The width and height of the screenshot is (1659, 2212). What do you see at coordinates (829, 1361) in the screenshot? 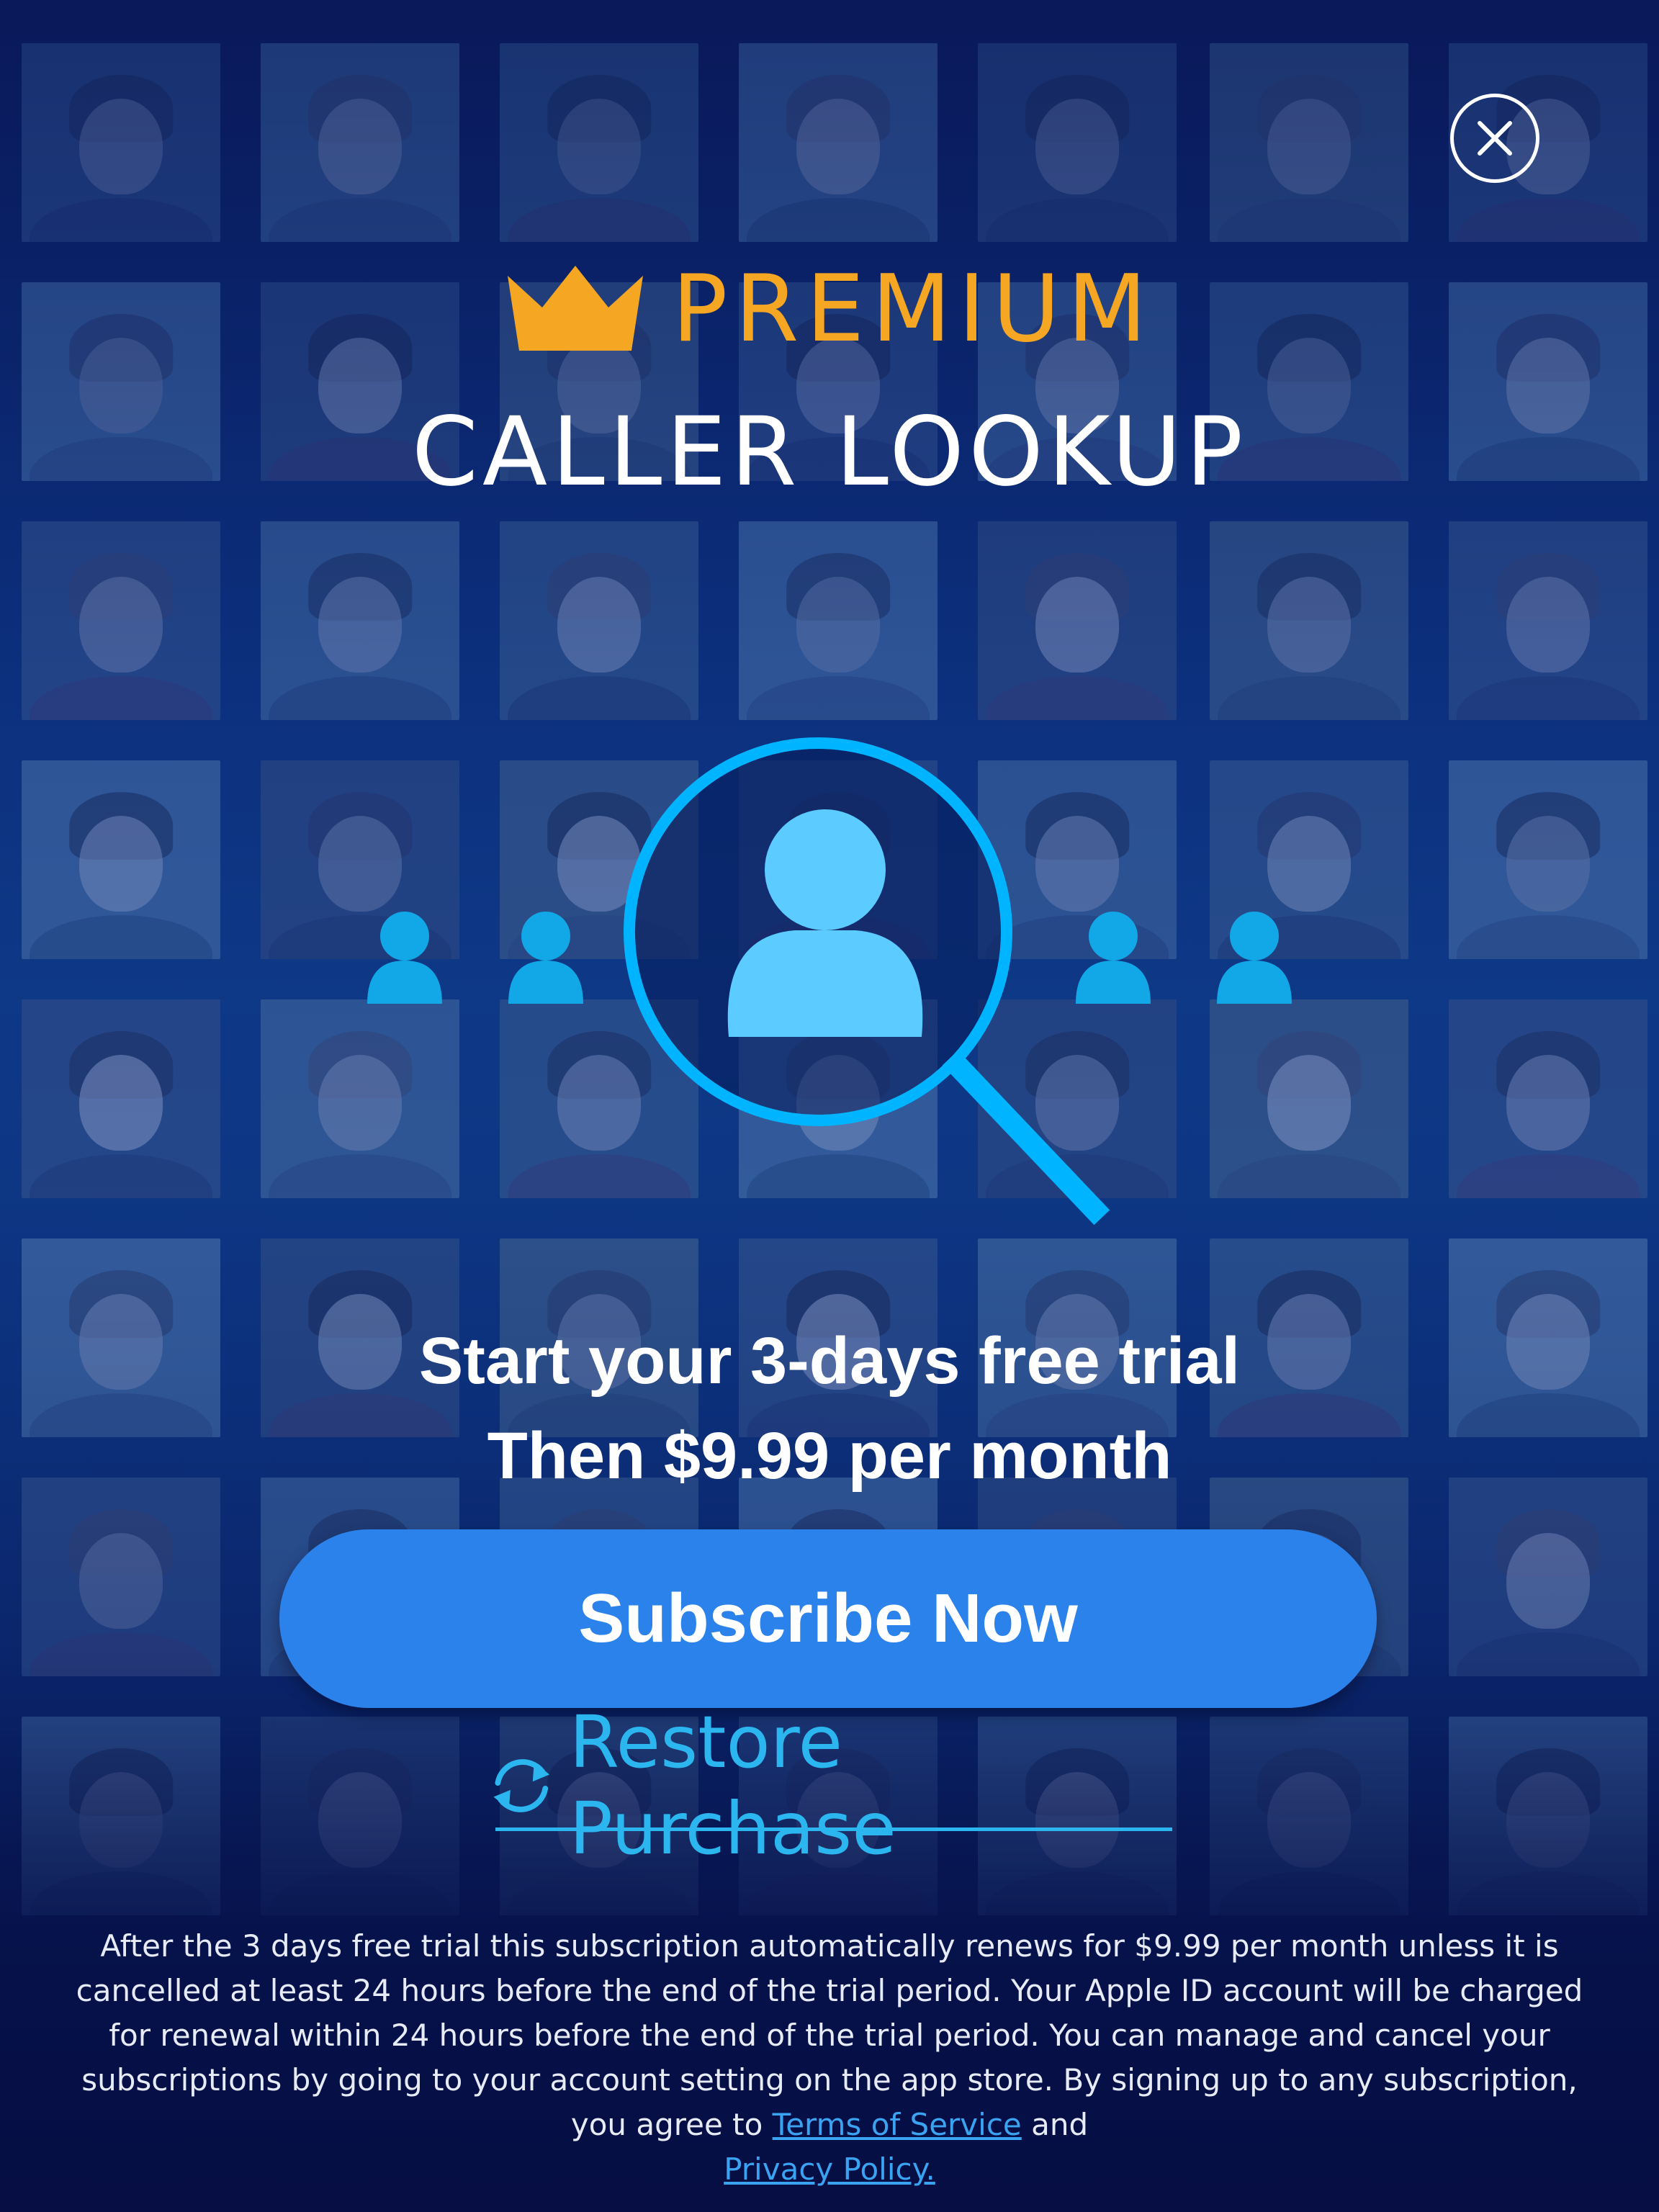
I see `trial-text: Start your 3-days free trial` at bounding box center [829, 1361].